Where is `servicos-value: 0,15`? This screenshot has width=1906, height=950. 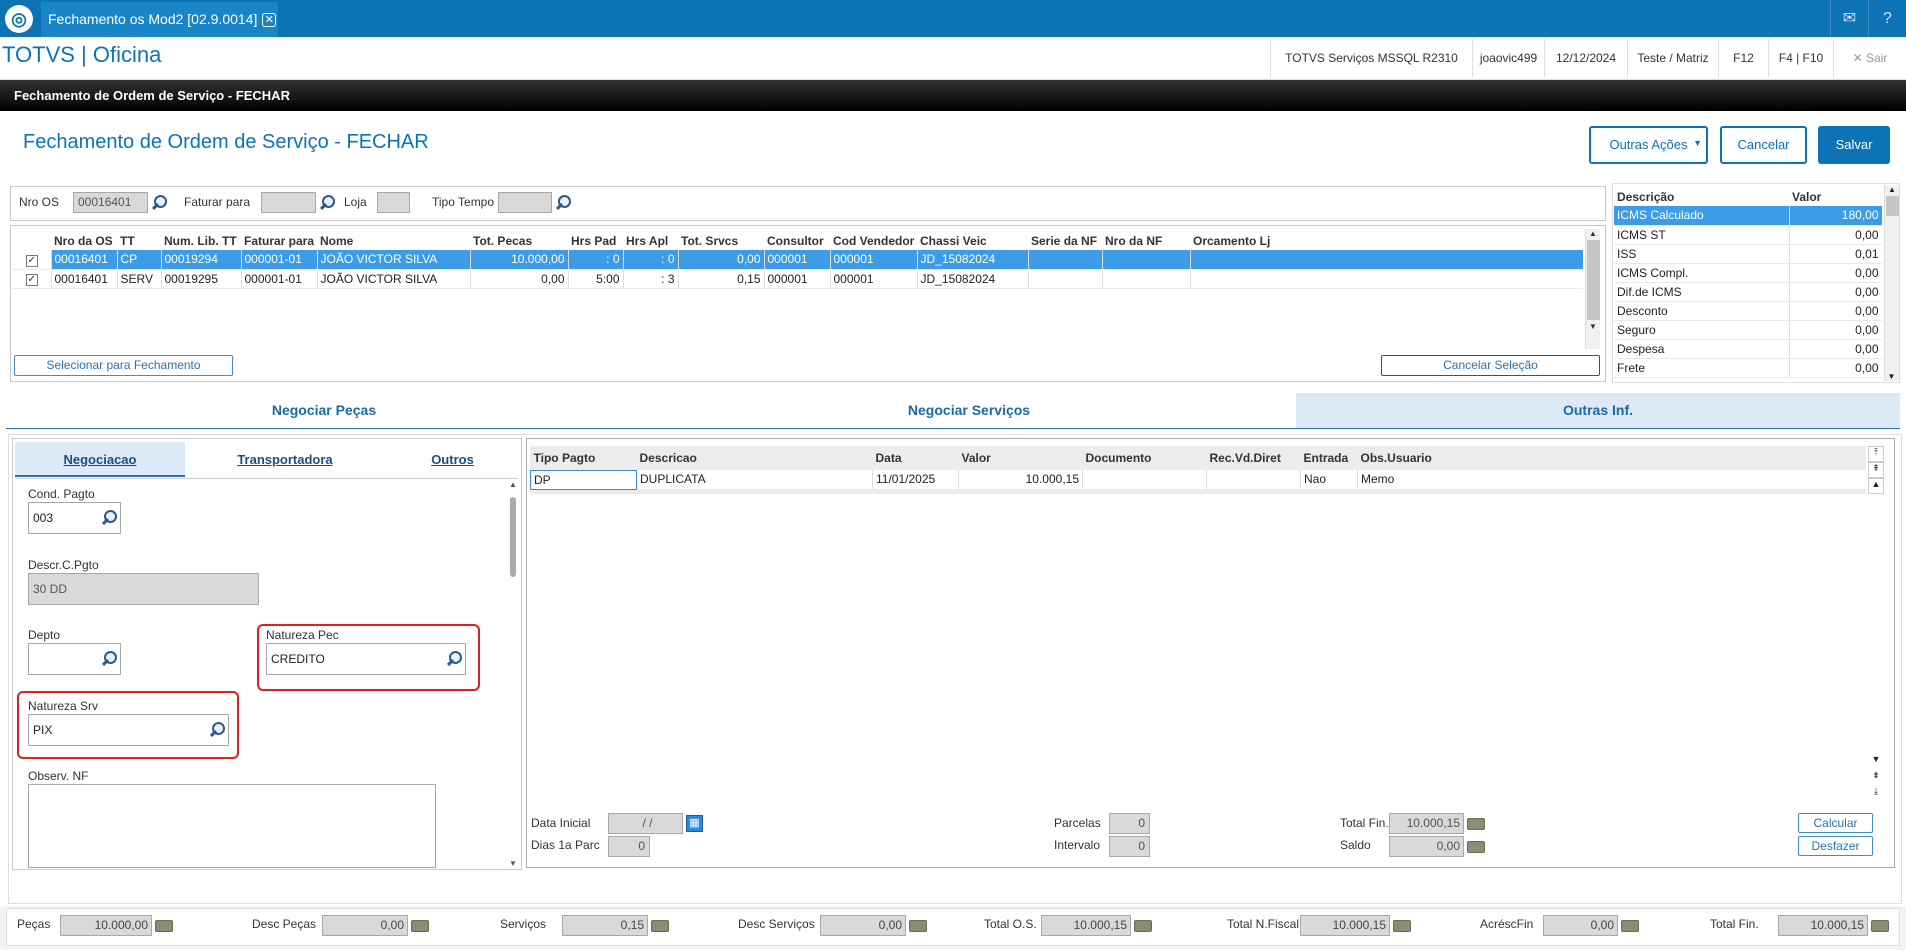 servicos-value: 0,15 is located at coordinates (605, 925).